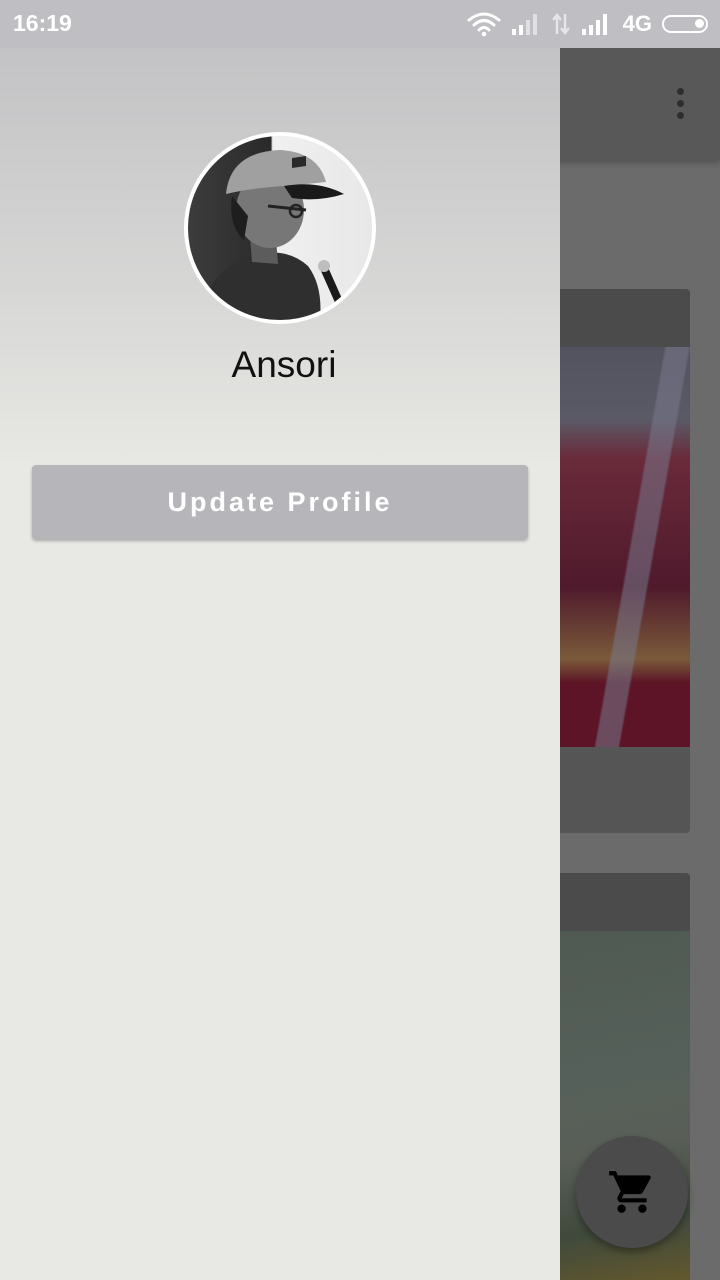 This screenshot has width=720, height=1280. I want to click on status-icons: 4G, so click(587, 24).